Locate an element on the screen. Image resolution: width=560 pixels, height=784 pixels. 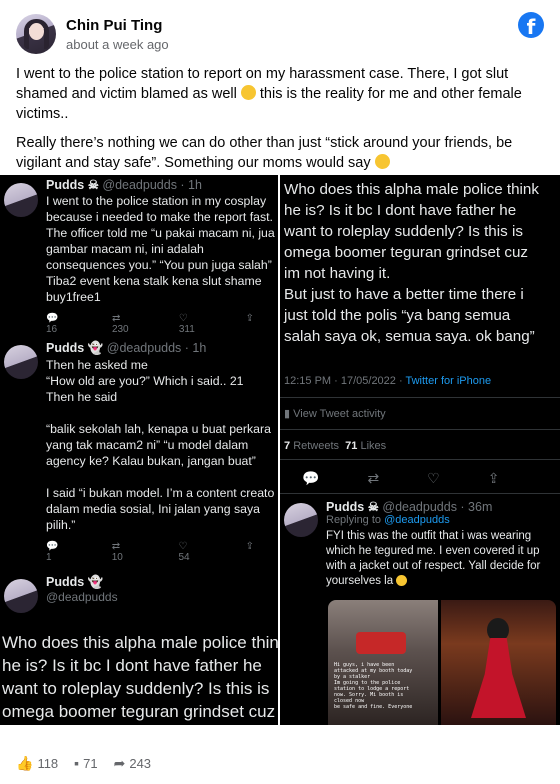
timestamp-text: 12:15 PM · 17/05/2022 · is located at coordinates (345, 381).